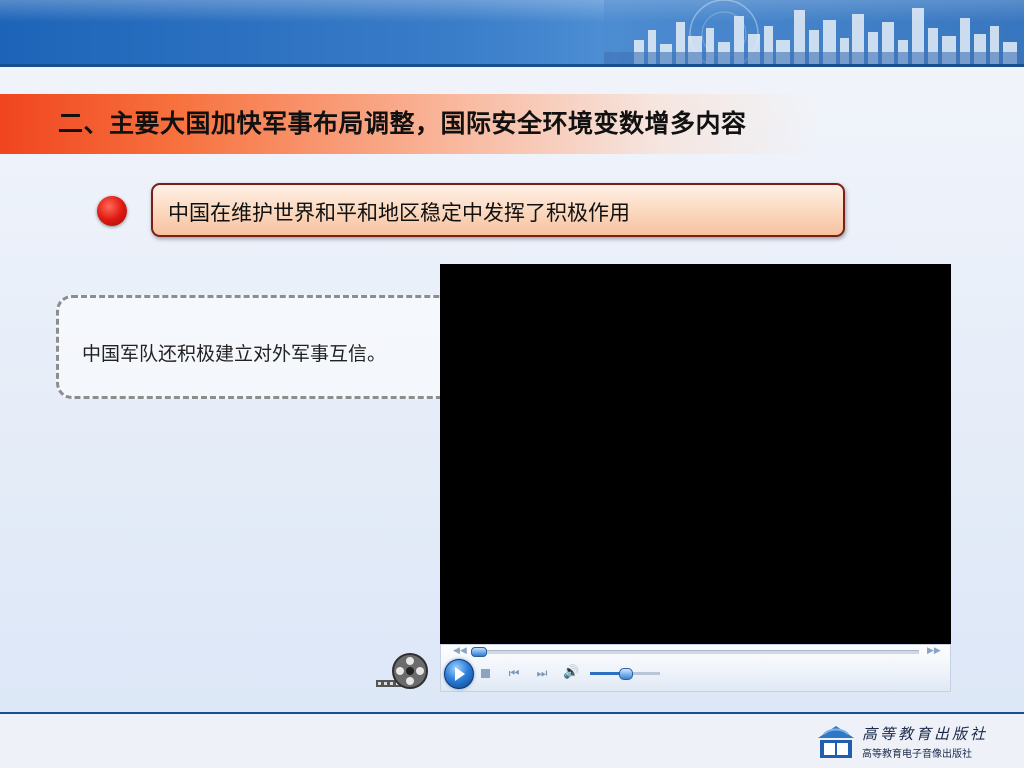 The width and height of the screenshot is (1024, 768). I want to click on publisher-subtitle: 高等教育电子音像出版社, so click(917, 754).